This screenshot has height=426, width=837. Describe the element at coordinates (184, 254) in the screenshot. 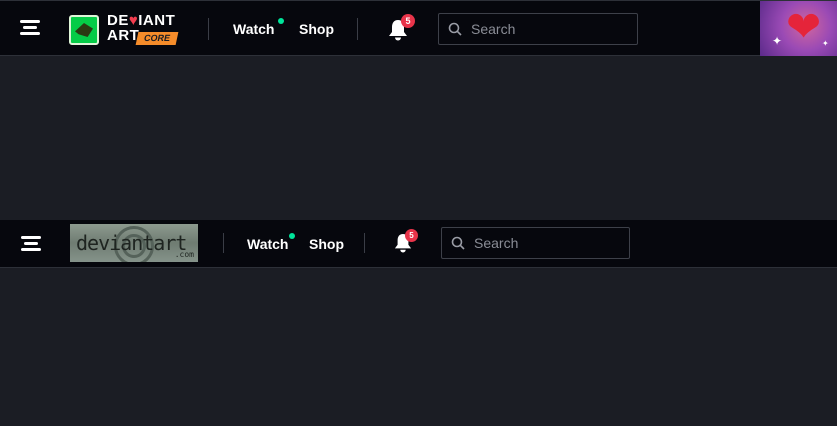

I see `logo-dotcom: .com` at that location.